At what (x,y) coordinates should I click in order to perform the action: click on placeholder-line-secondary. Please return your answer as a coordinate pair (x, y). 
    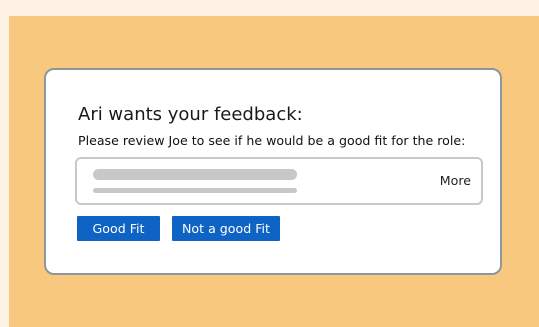
    Looking at the image, I should click on (195, 190).